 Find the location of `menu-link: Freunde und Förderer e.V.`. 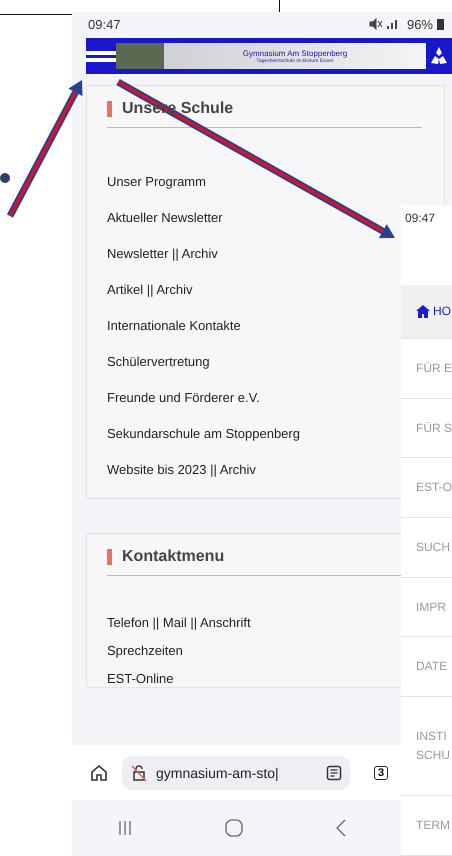

menu-link: Freunde und Förderer e.V. is located at coordinates (183, 397).